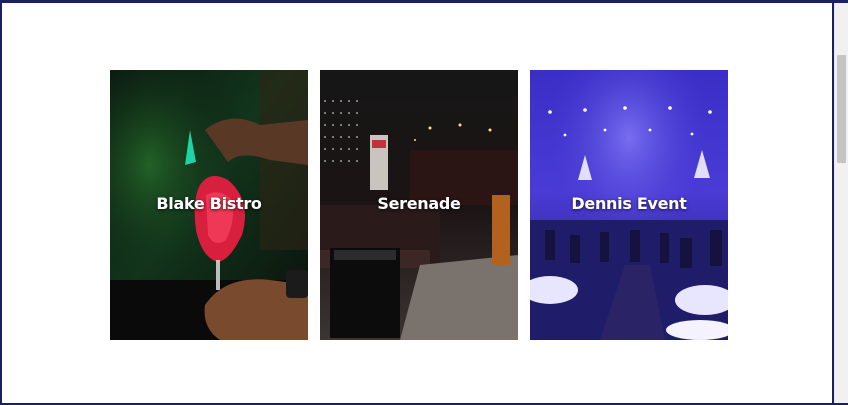 This screenshot has height=405, width=848. What do you see at coordinates (841, 203) in the screenshot?
I see `vertical-scrollbar` at bounding box center [841, 203].